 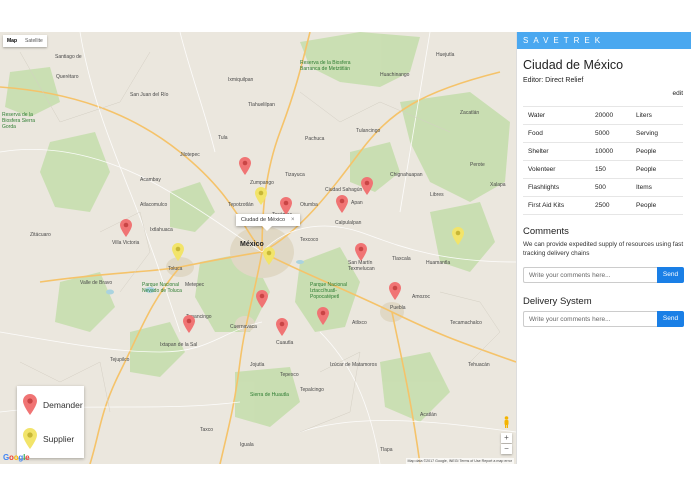 What do you see at coordinates (470, 113) in the screenshot?
I see `place-label: Zacatlán` at bounding box center [470, 113].